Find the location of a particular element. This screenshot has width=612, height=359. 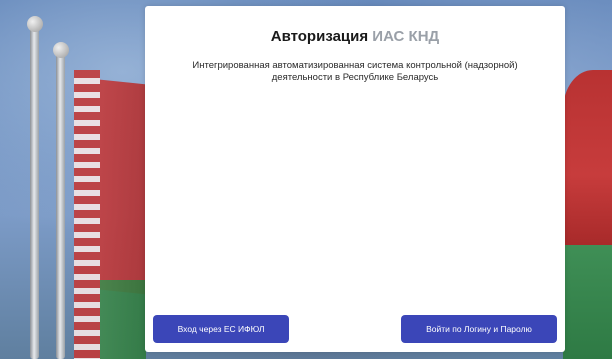

login-password-button: Войти по Логину и Паролю is located at coordinates (479, 329).